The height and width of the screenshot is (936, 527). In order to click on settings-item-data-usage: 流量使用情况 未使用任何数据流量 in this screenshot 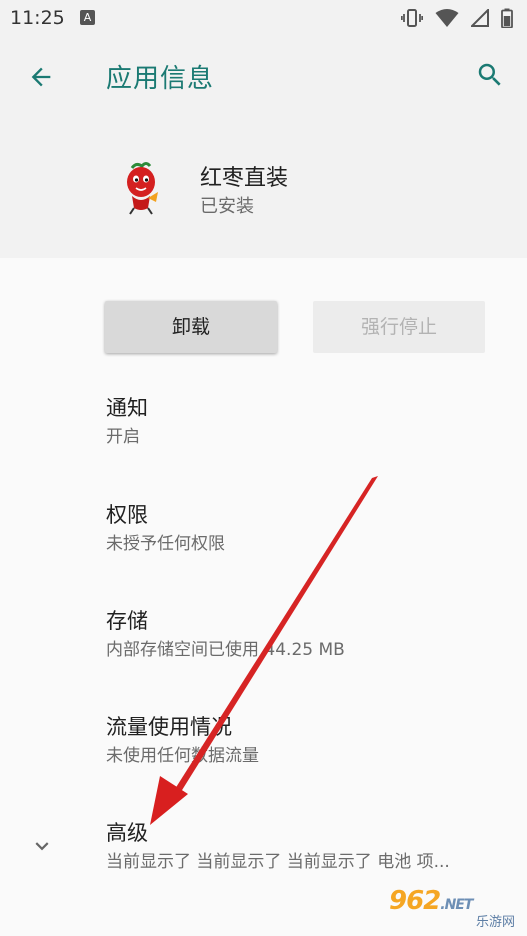, I will do `click(311, 741)`.